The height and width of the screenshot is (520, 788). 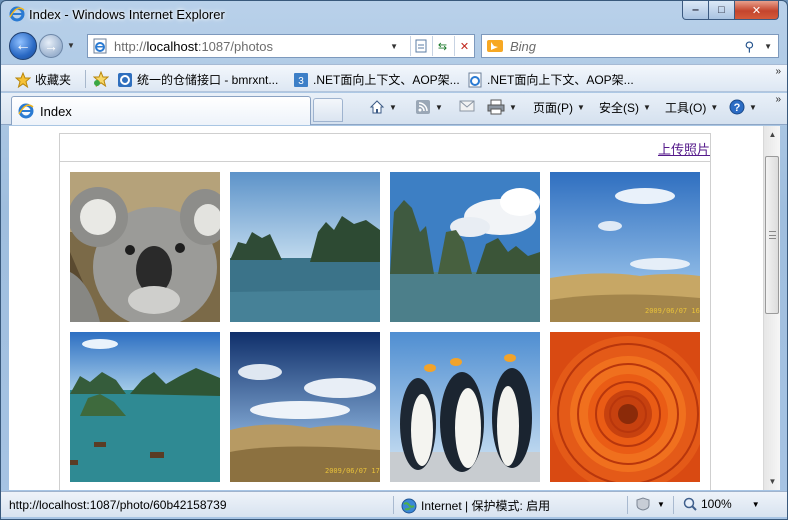 I want to click on print-button: ▼, so click(x=502, y=107).